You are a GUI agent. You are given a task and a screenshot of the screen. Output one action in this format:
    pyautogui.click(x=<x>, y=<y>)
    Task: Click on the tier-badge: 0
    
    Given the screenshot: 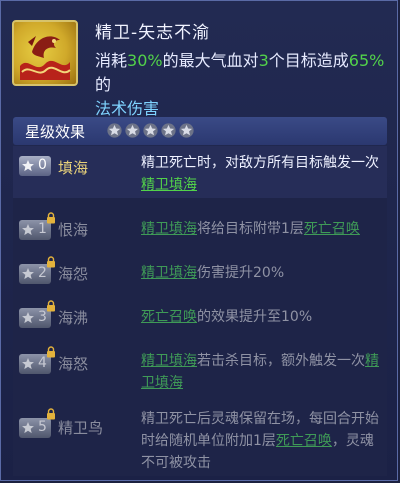 What is the action you would take?
    pyautogui.click(x=35, y=166)
    